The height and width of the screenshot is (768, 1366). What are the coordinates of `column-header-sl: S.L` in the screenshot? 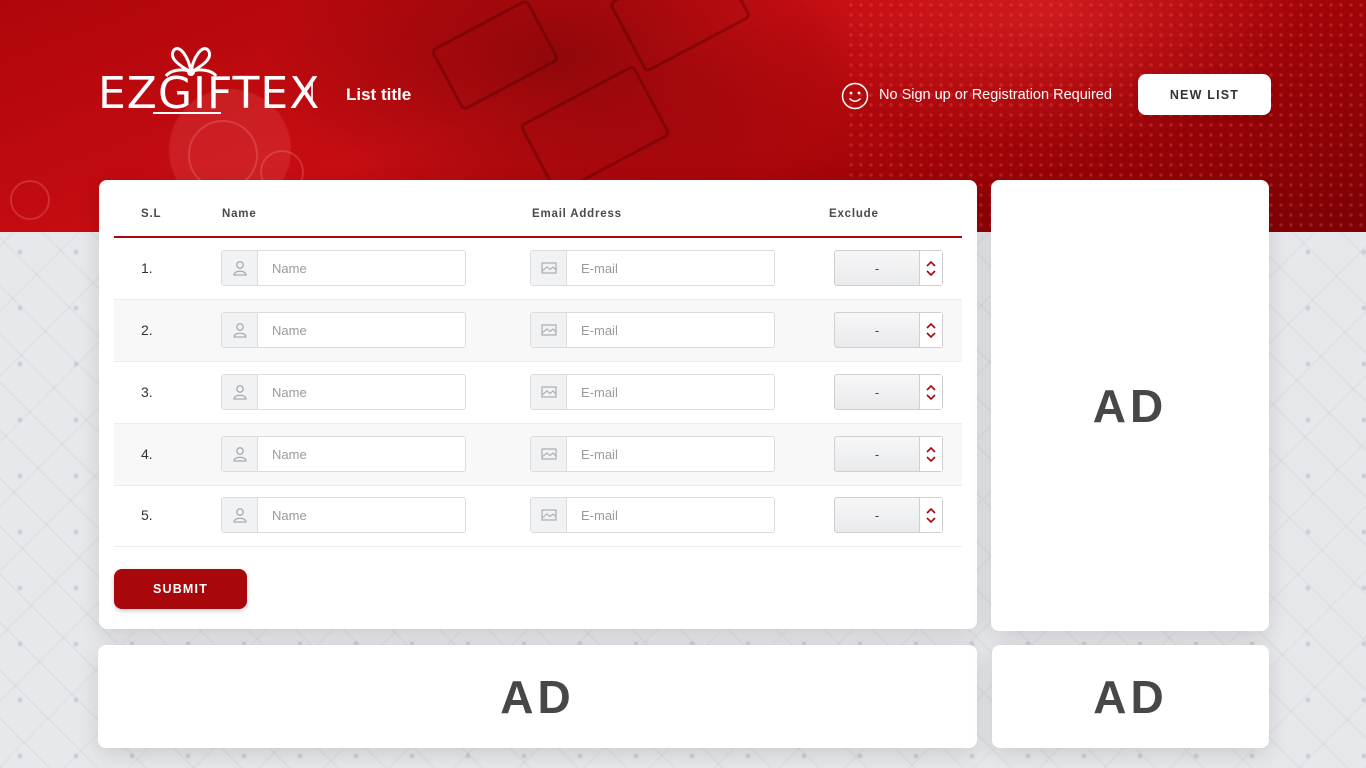 It's located at (151, 214).